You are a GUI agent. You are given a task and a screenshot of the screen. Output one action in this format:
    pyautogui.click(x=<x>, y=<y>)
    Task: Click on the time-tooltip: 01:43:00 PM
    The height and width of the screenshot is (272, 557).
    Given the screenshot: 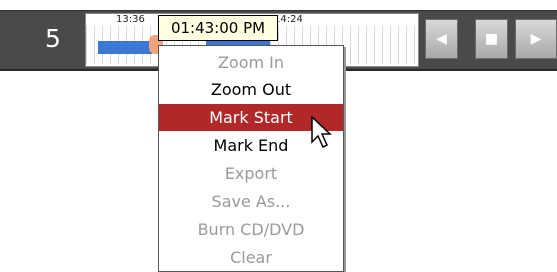 What is the action you would take?
    pyautogui.click(x=218, y=28)
    